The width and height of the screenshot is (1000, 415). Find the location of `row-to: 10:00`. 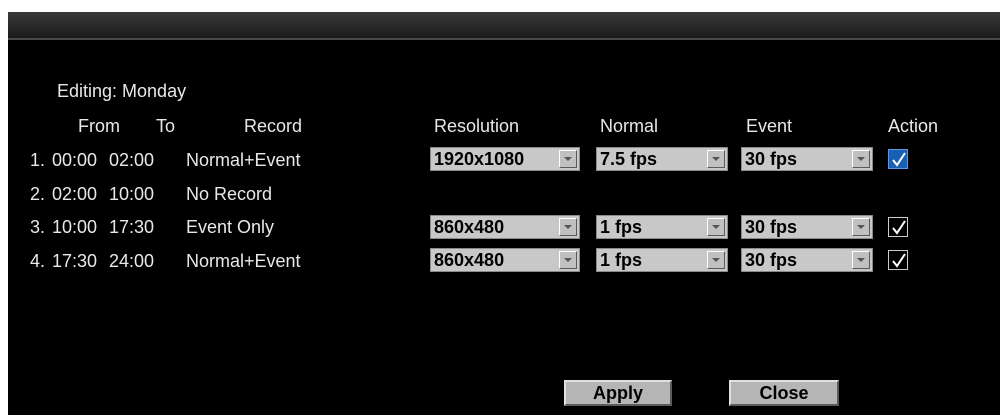

row-to: 10:00 is located at coordinates (132, 194).